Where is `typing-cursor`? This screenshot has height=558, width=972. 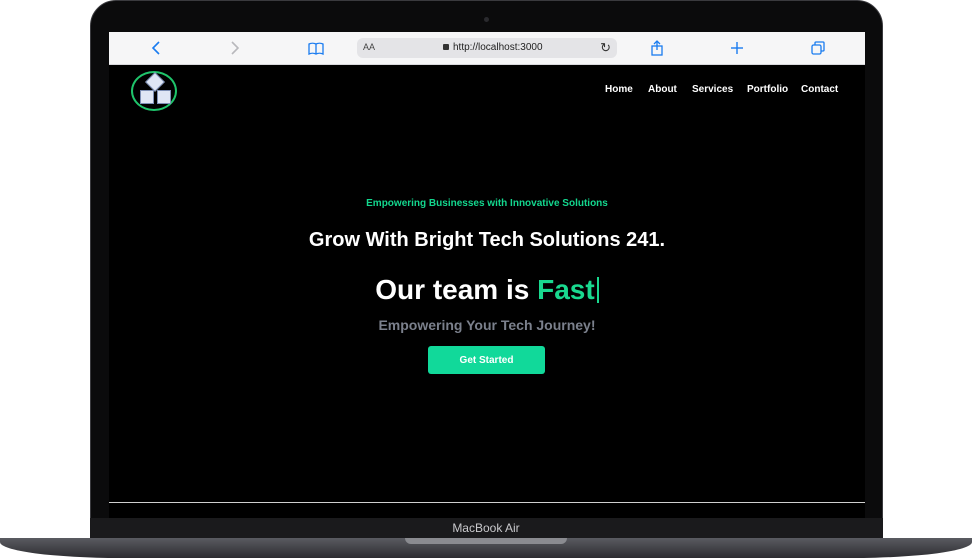 typing-cursor is located at coordinates (597, 290).